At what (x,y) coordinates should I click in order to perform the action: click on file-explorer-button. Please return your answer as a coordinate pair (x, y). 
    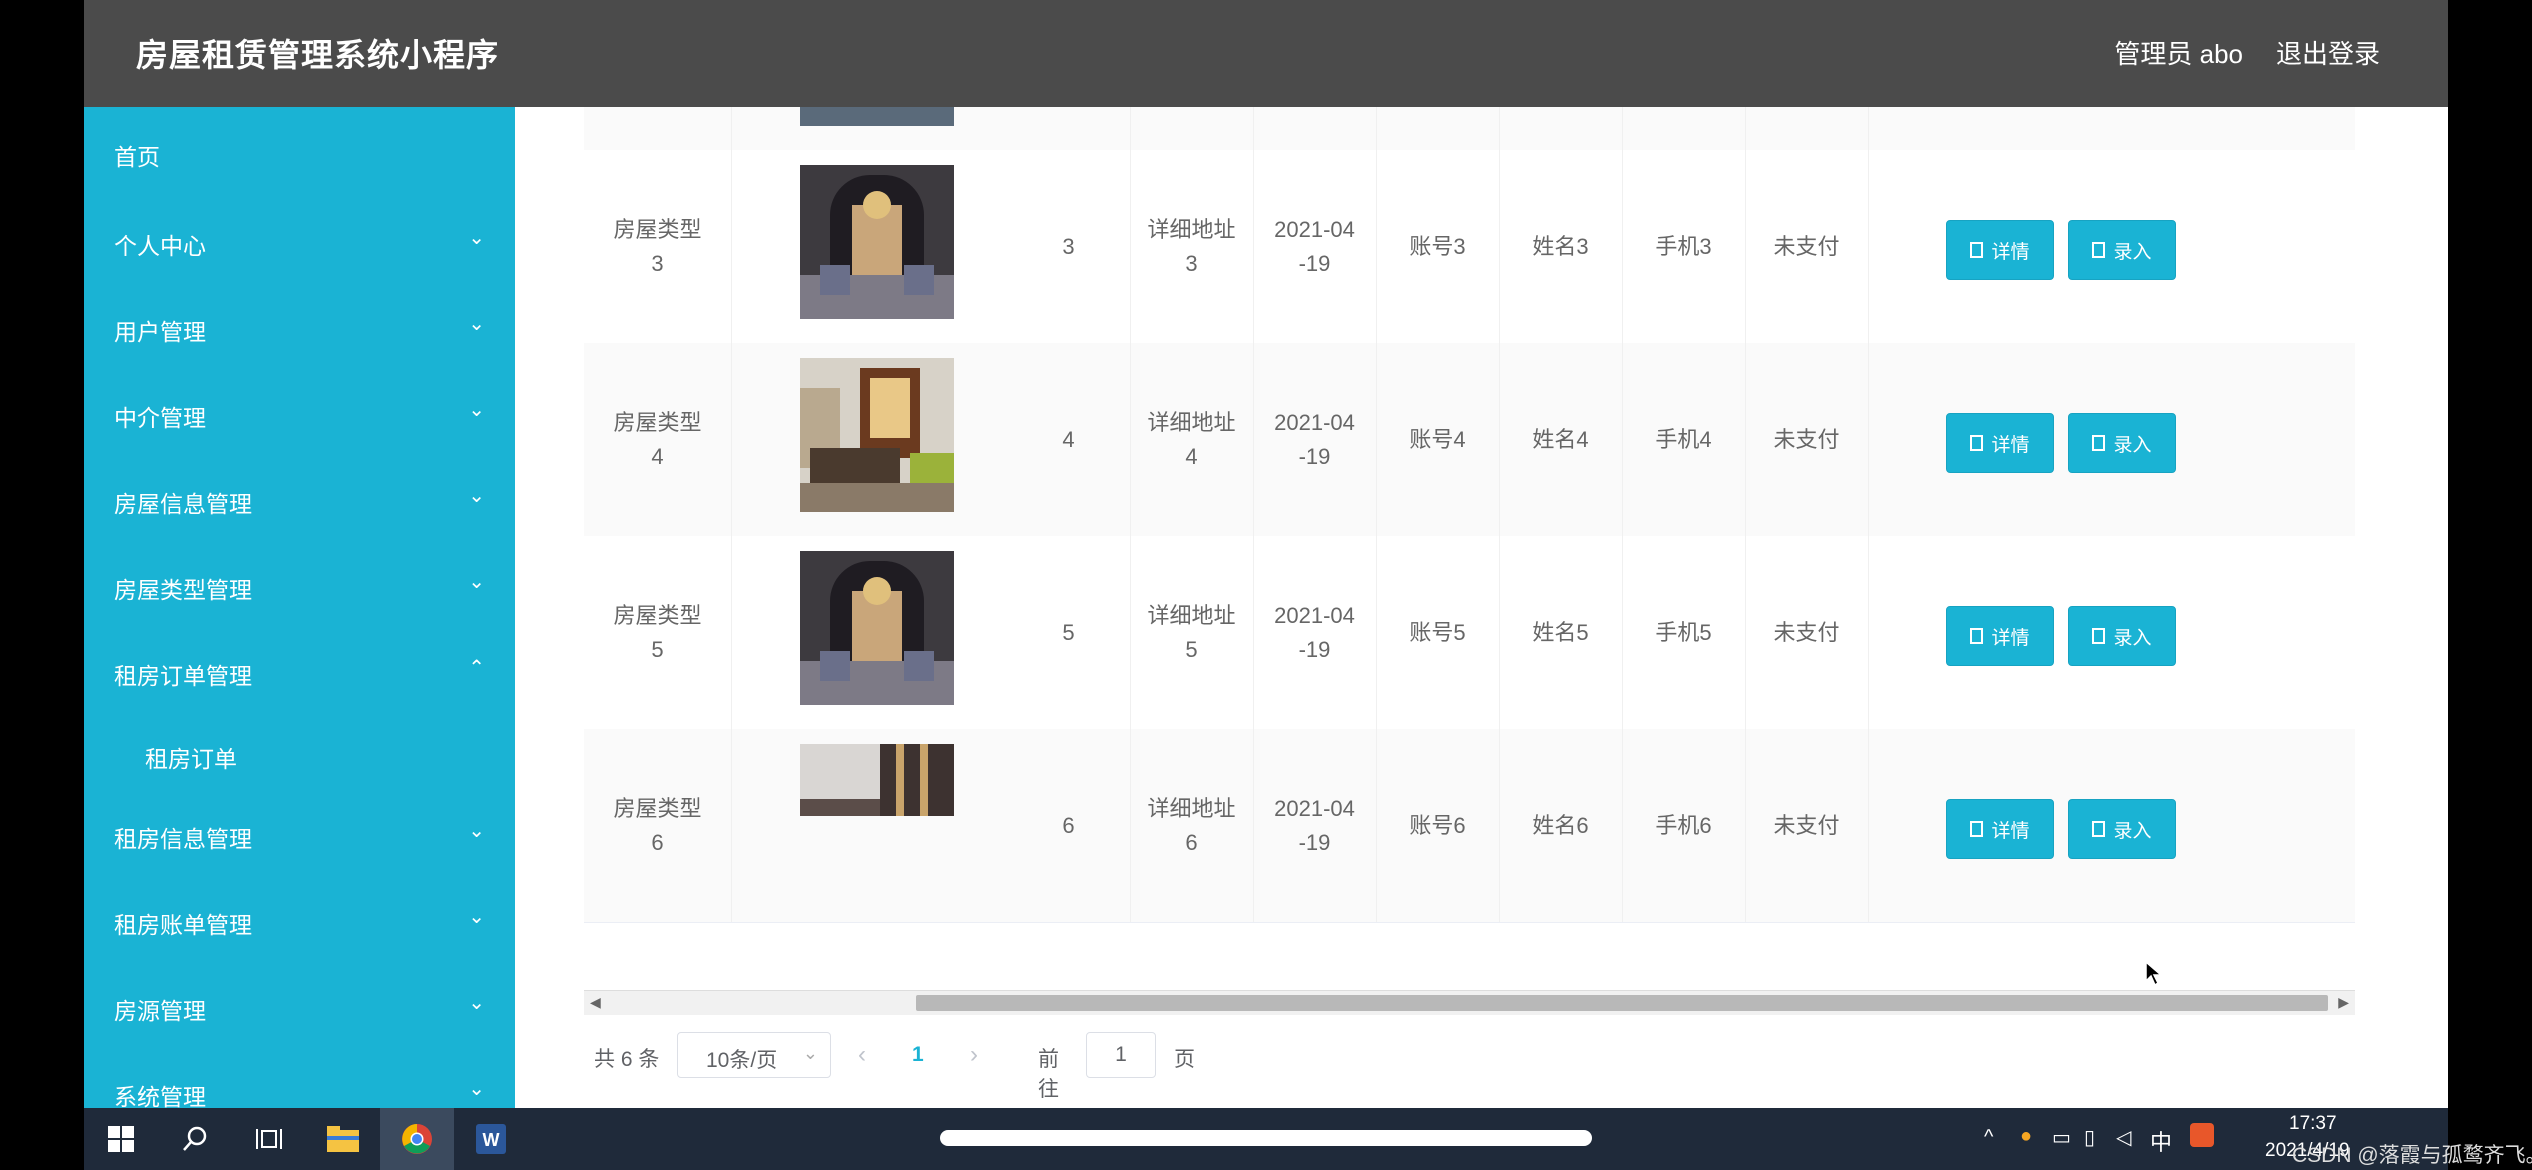
    Looking at the image, I should click on (343, 1139).